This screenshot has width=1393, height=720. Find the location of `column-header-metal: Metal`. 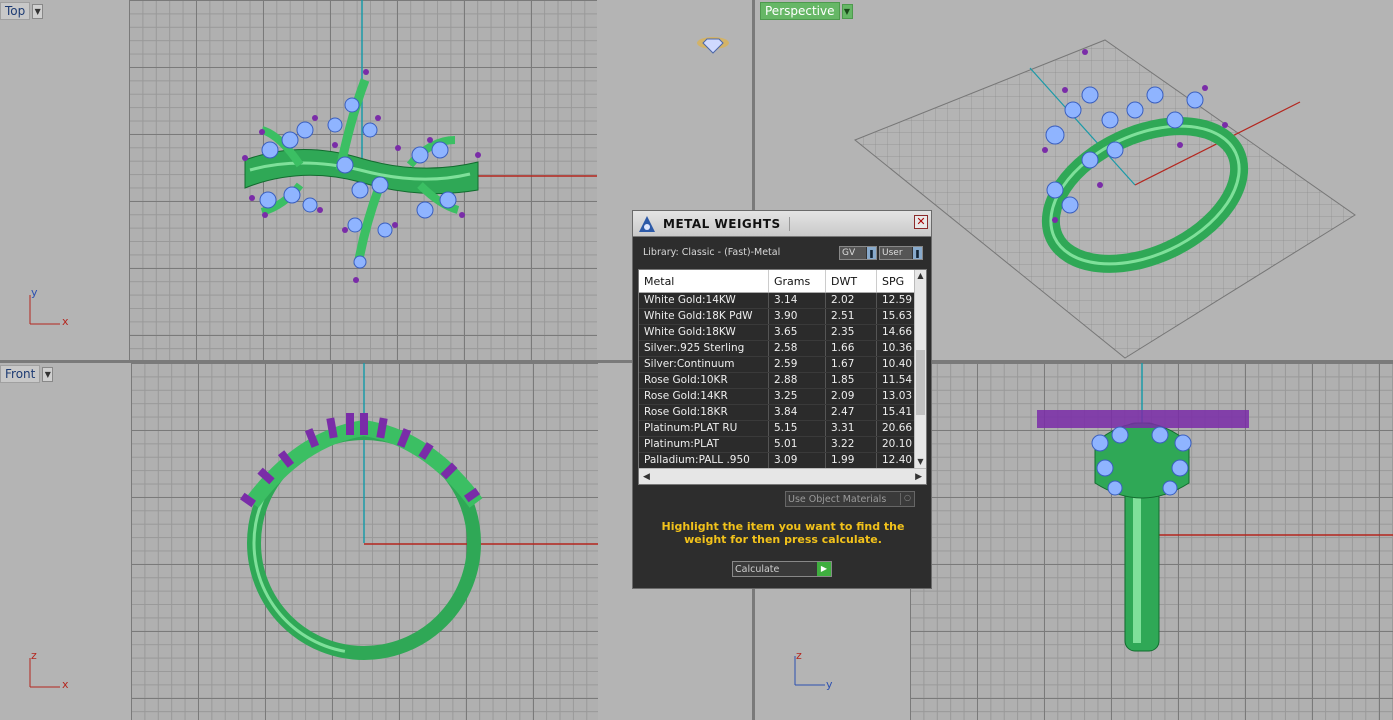

column-header-metal: Metal is located at coordinates (704, 281).